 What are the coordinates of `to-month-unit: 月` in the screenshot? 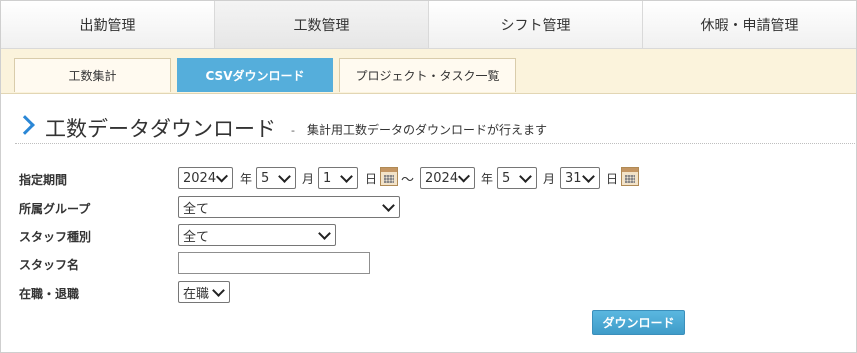 It's located at (549, 179).